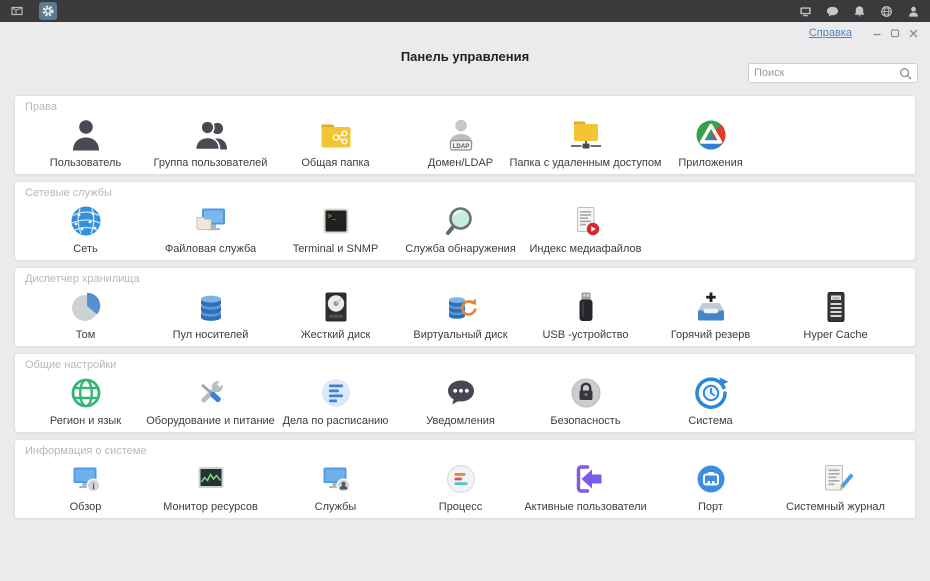 Image resolution: width=930 pixels, height=581 pixels. I want to click on app-launcher-icon, so click(17, 11).